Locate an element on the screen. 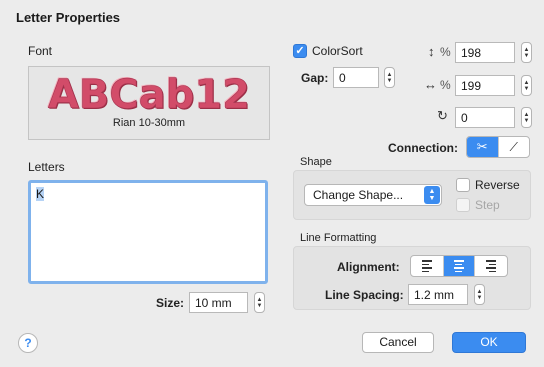  connection-scissors-option: ✂ is located at coordinates (483, 147).